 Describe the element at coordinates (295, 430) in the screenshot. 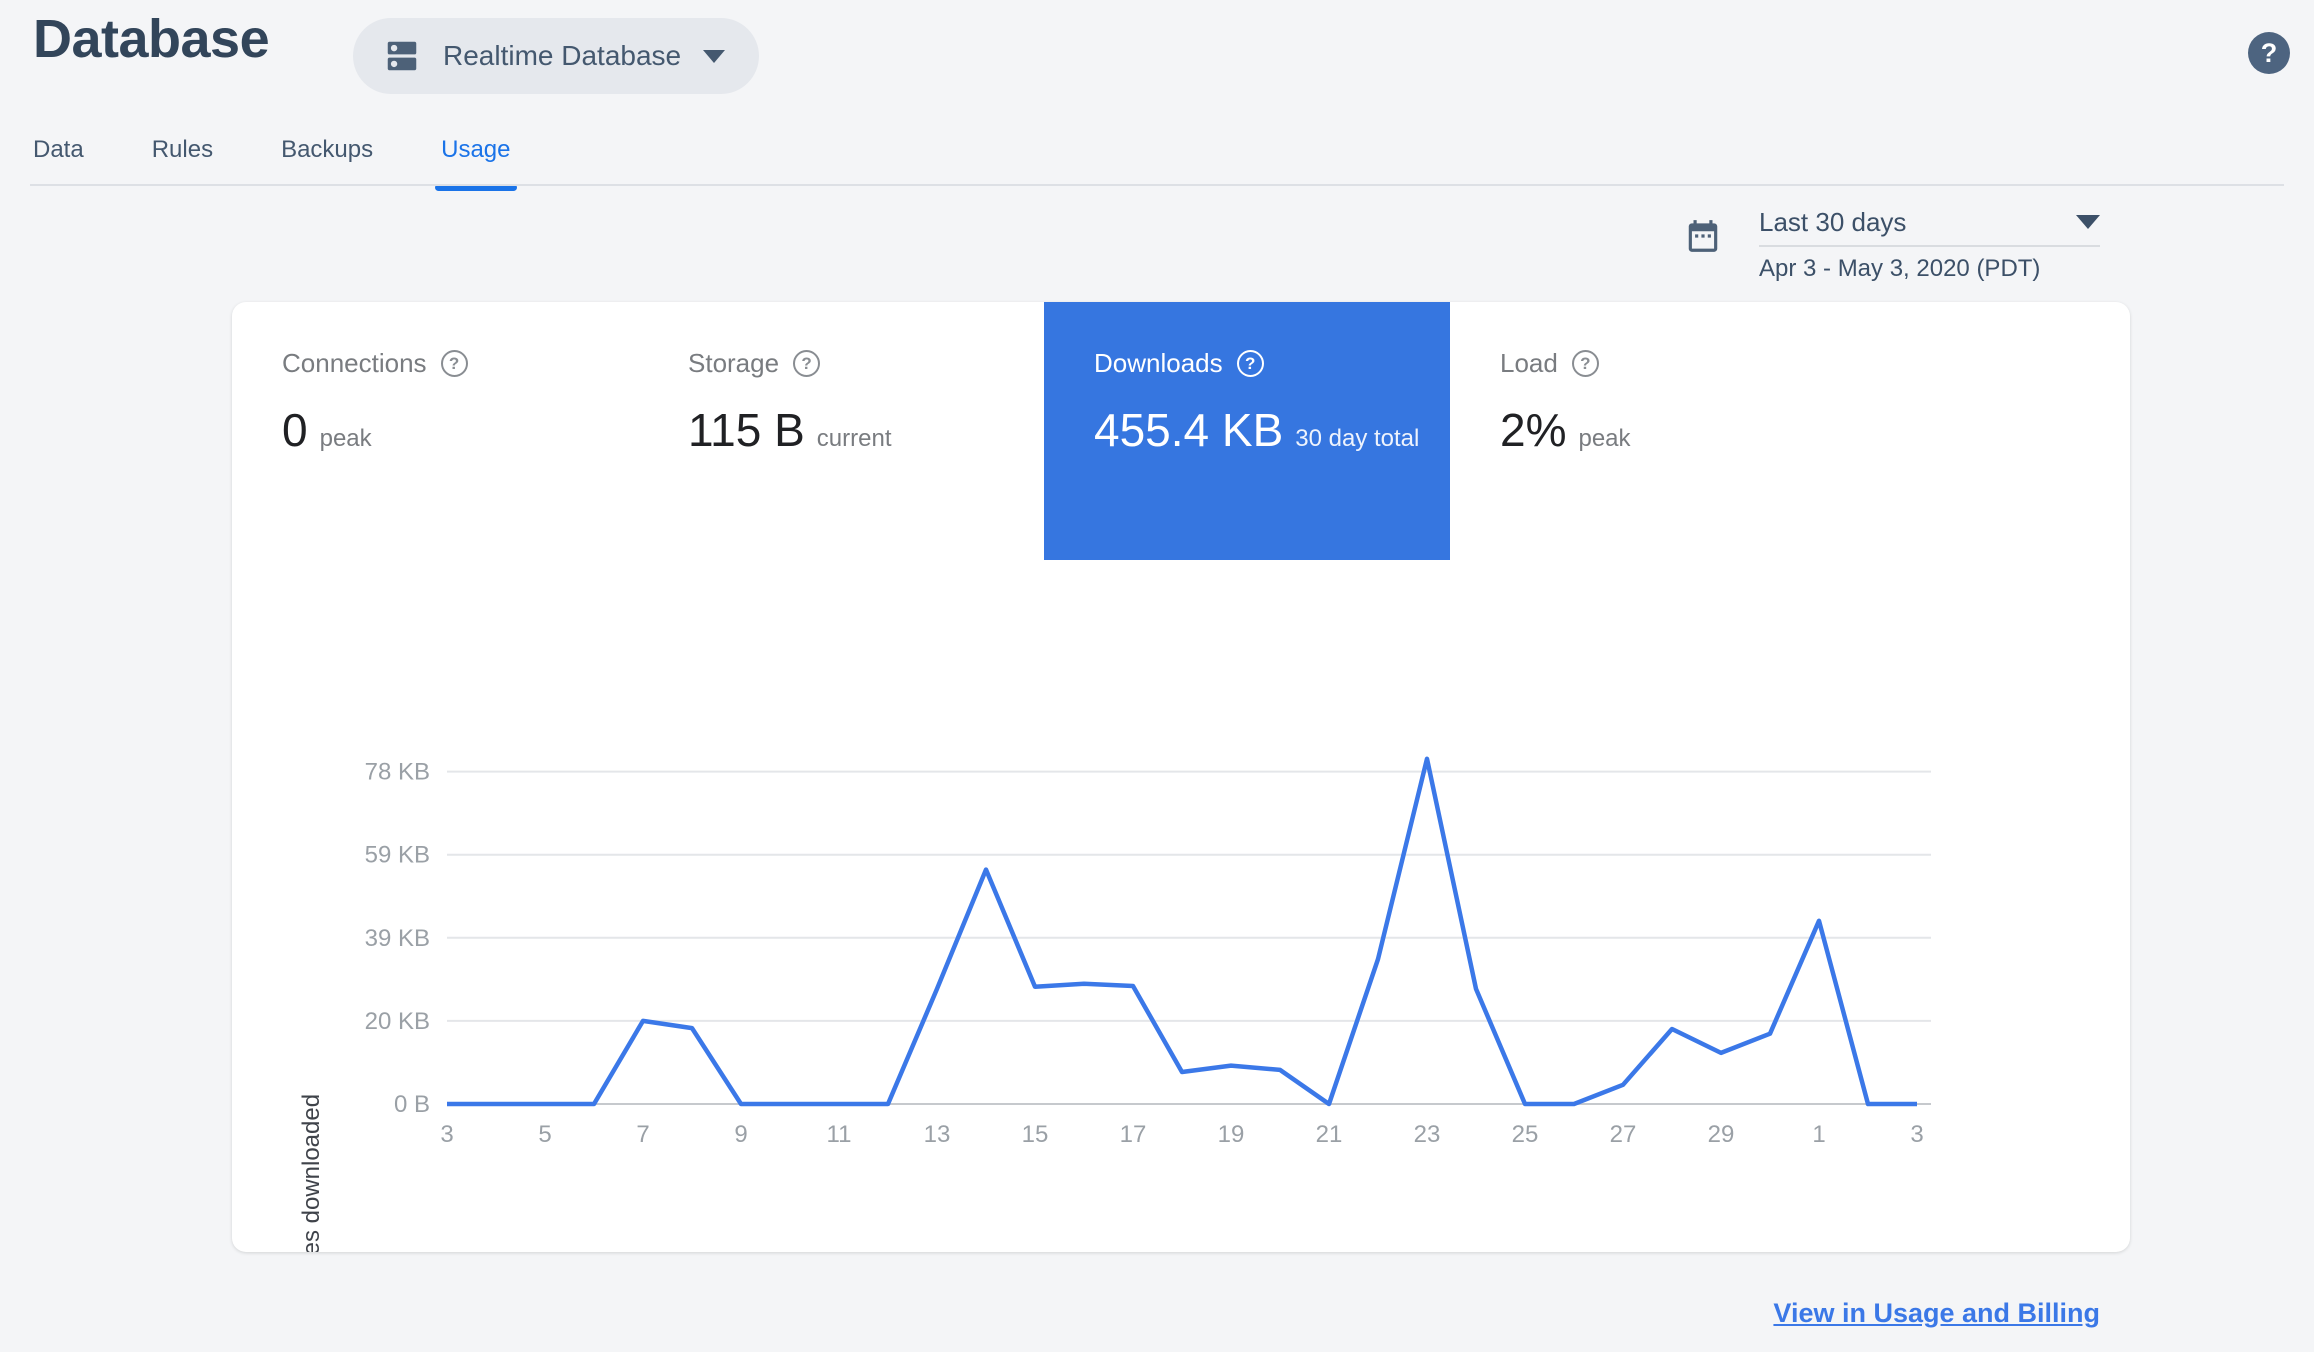

I see `metric-connections-value: 0` at that location.